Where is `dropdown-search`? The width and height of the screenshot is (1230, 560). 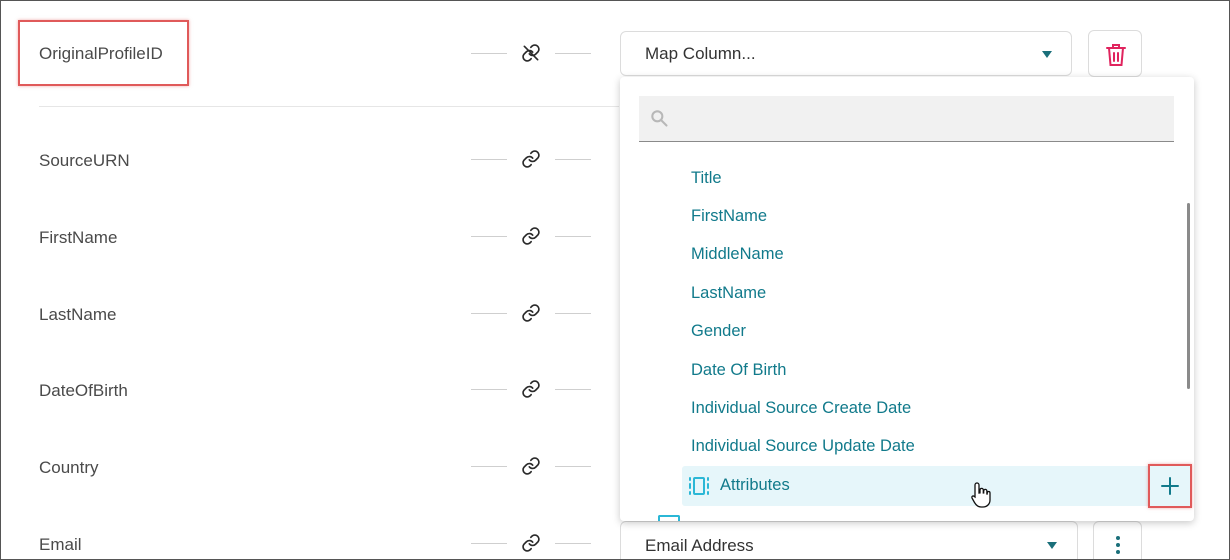
dropdown-search is located at coordinates (906, 119).